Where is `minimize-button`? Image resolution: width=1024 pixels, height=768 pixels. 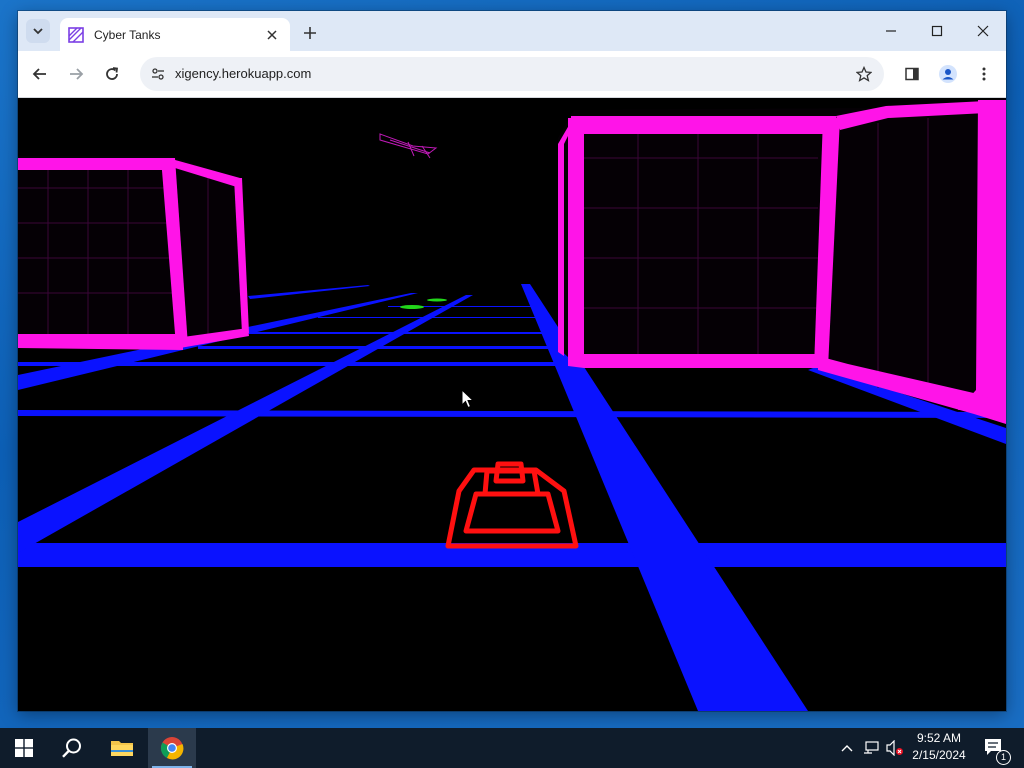
minimize-button is located at coordinates (891, 31).